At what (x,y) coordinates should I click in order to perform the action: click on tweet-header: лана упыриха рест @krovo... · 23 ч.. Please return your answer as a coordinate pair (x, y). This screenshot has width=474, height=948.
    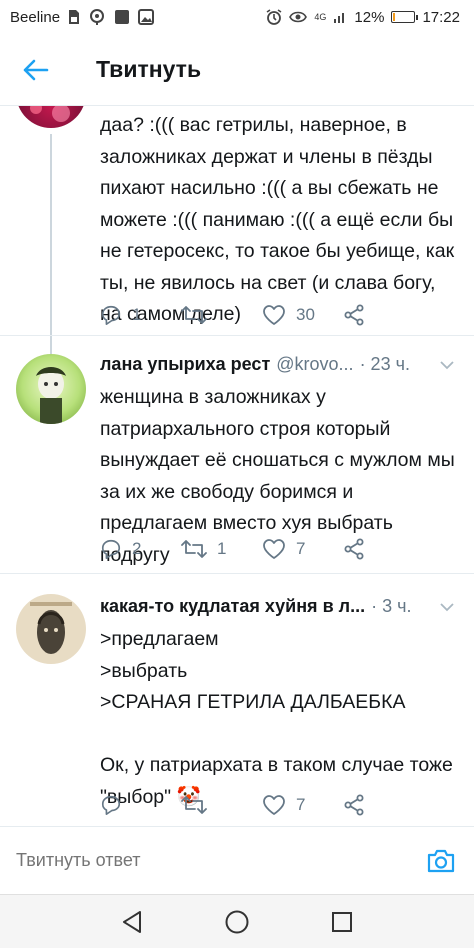
    Looking at the image, I should click on (280, 364).